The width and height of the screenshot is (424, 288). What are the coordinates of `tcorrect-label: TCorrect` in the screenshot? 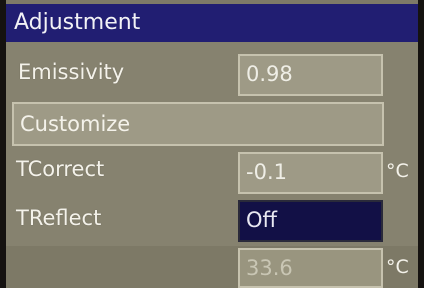 It's located at (60, 169).